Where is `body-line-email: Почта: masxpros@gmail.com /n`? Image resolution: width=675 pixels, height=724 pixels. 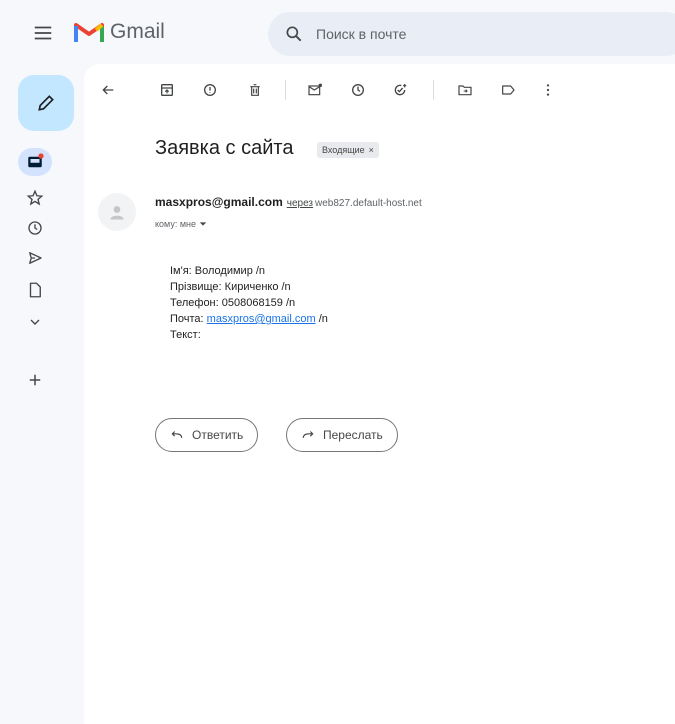 body-line-email: Почта: masxpros@gmail.com /n is located at coordinates (249, 319).